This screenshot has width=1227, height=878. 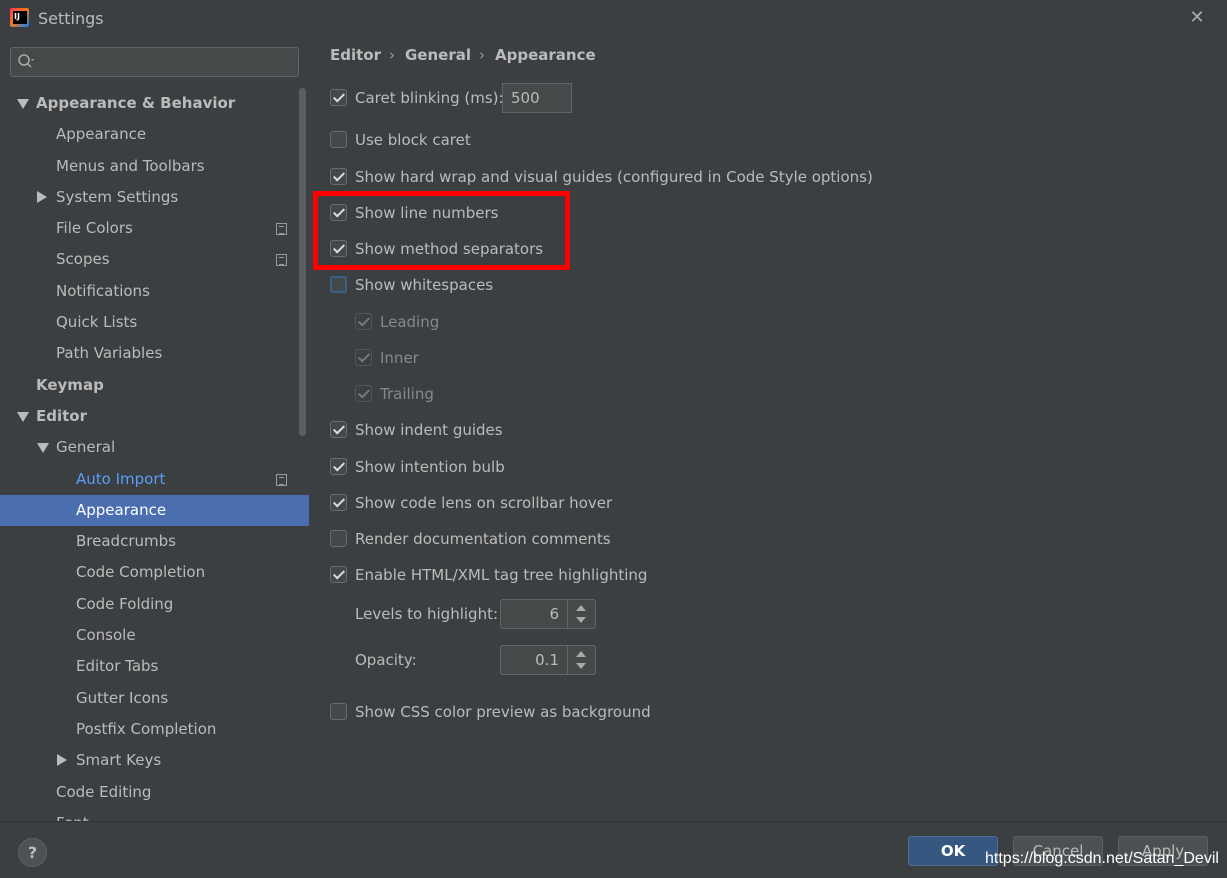 I want to click on tree-item: File Colors, so click(x=154, y=228).